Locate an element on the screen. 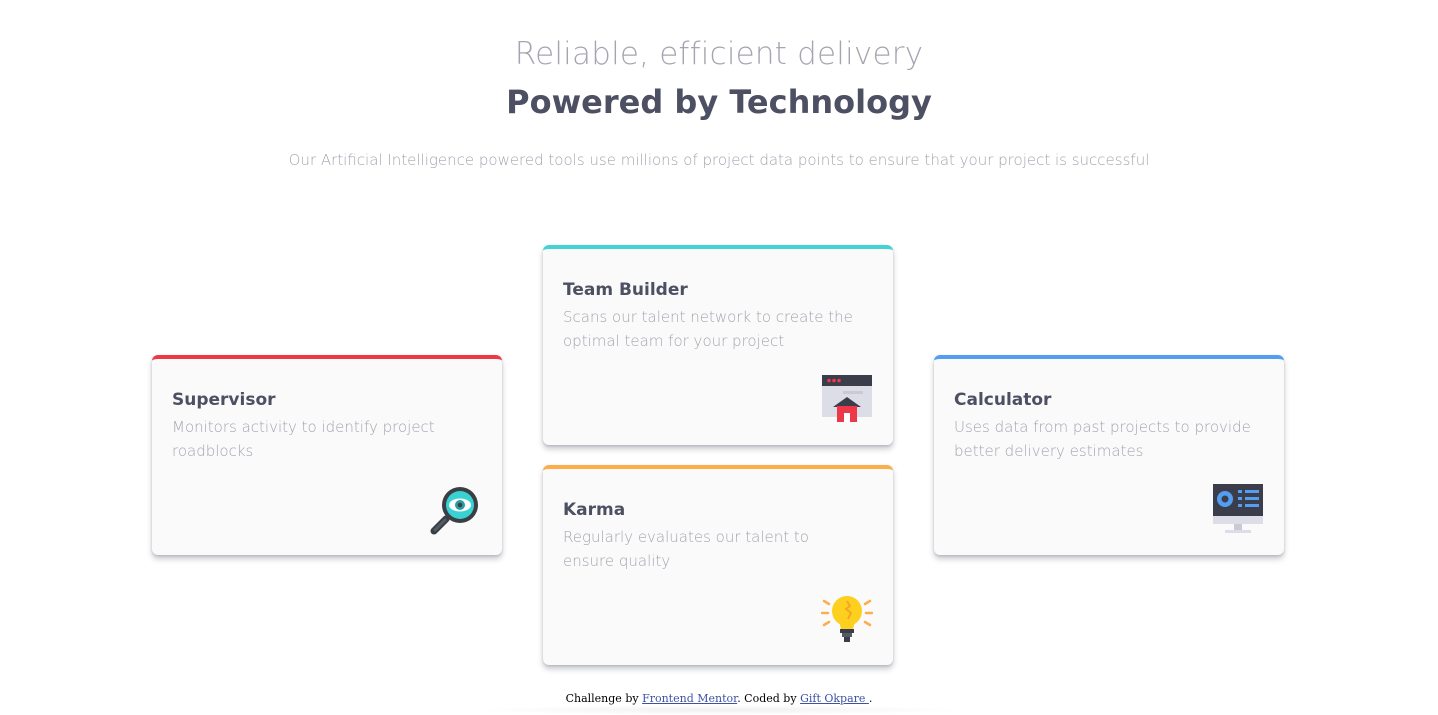  browser-house-icon is located at coordinates (847, 399).